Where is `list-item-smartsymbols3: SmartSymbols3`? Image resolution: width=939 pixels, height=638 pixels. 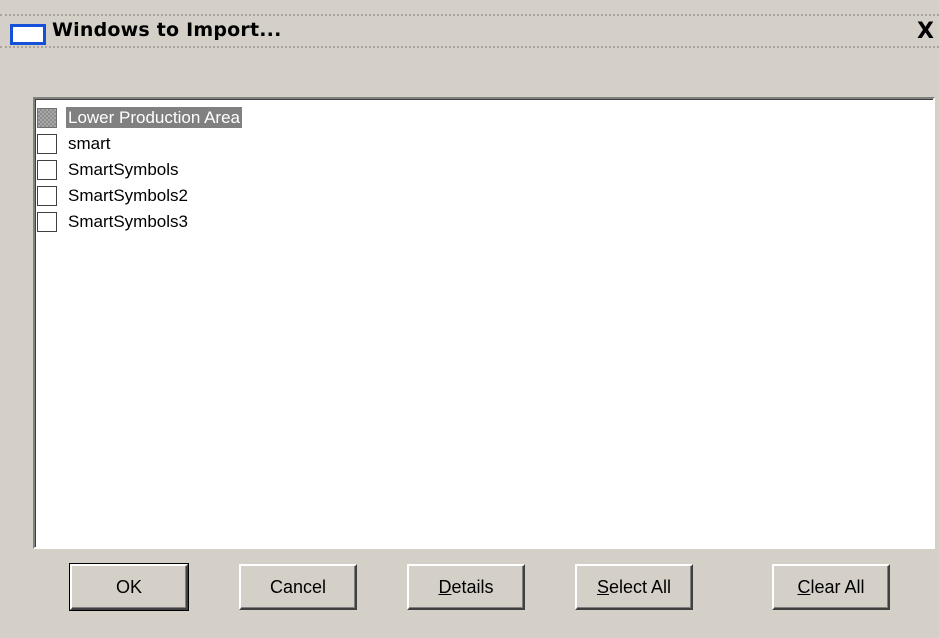 list-item-smartsymbols3: SmartSymbols3 is located at coordinates (113, 221).